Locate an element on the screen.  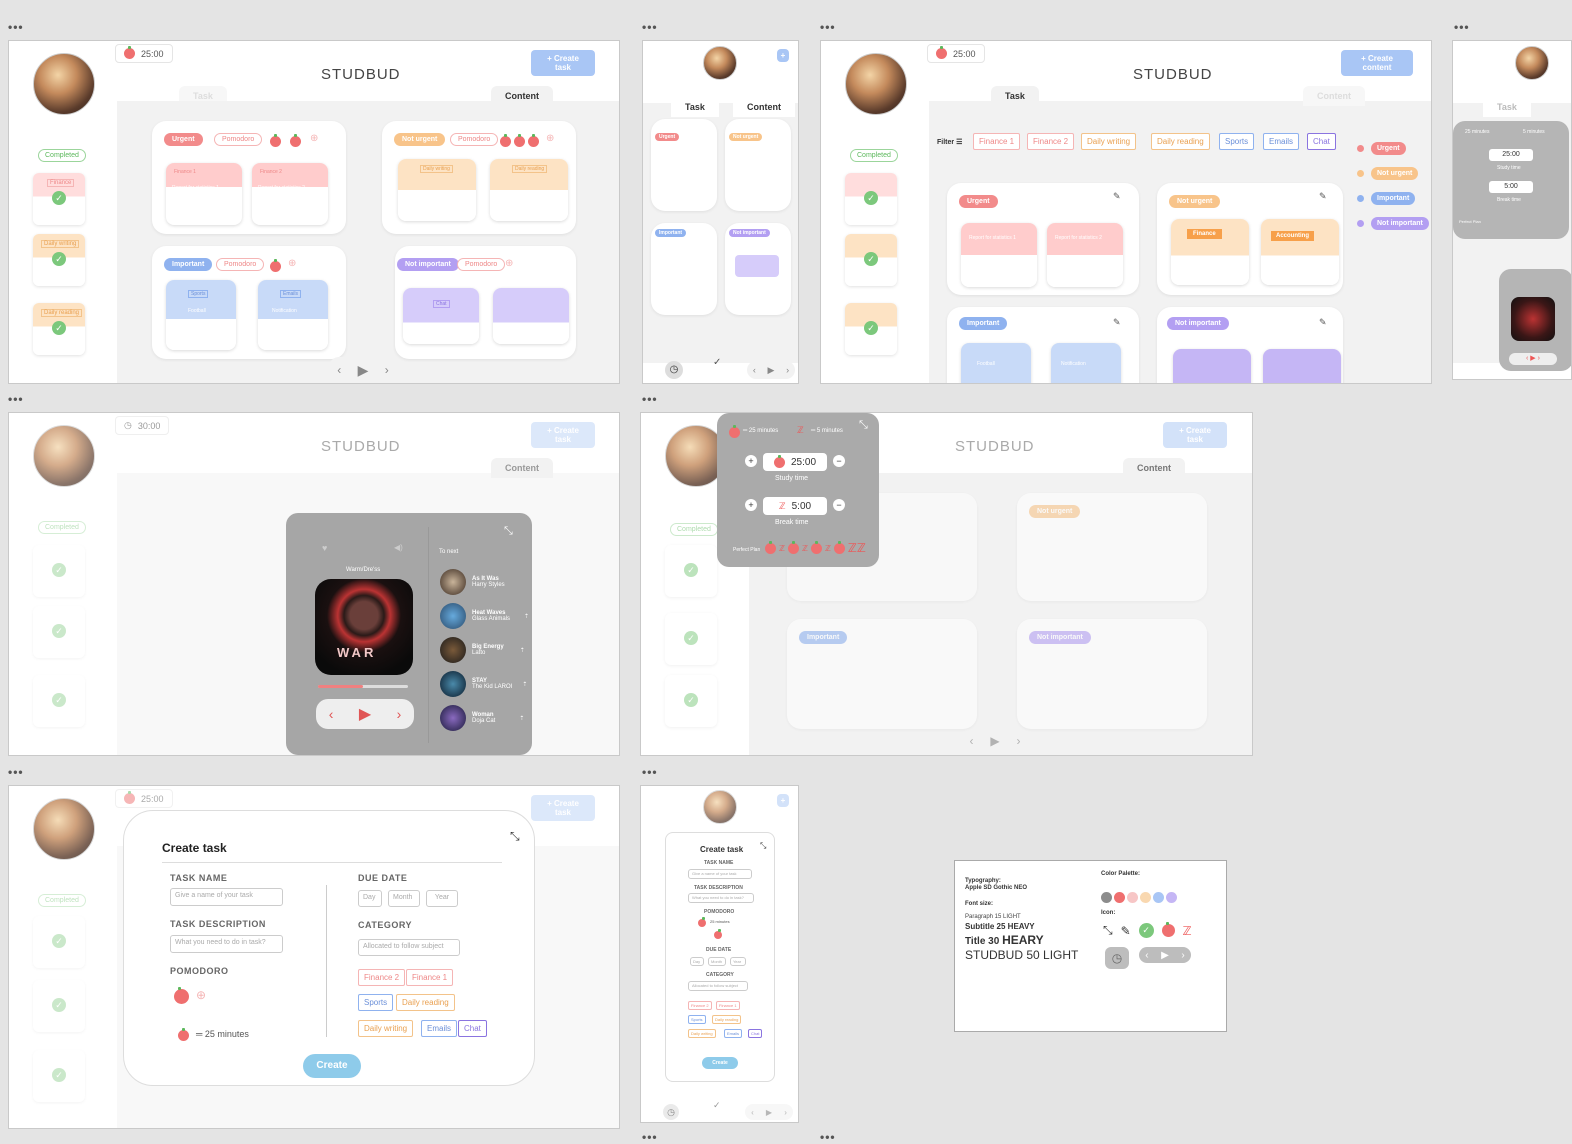
note-accounting: Accounting is located at coordinates (1300, 252).